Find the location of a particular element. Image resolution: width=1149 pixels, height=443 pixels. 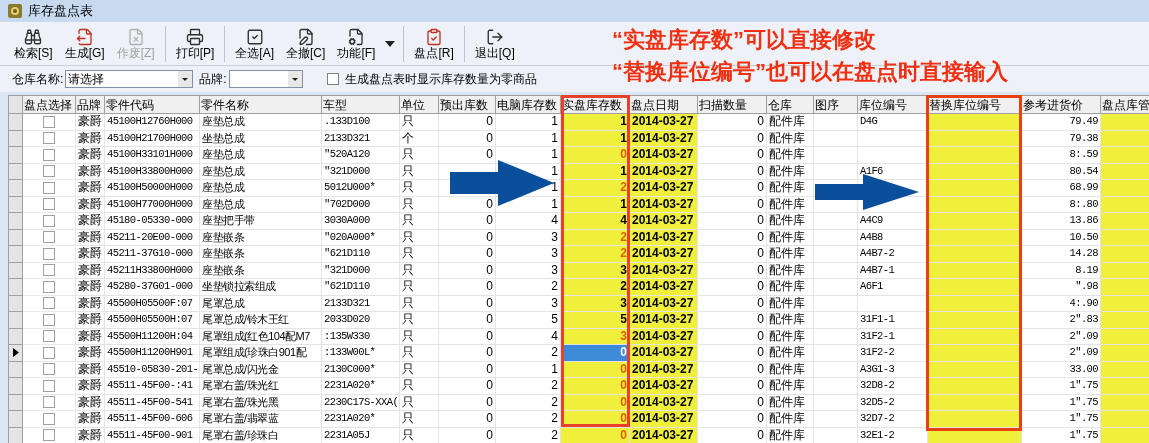

column-header: 盘点日期 is located at coordinates (663, 104).